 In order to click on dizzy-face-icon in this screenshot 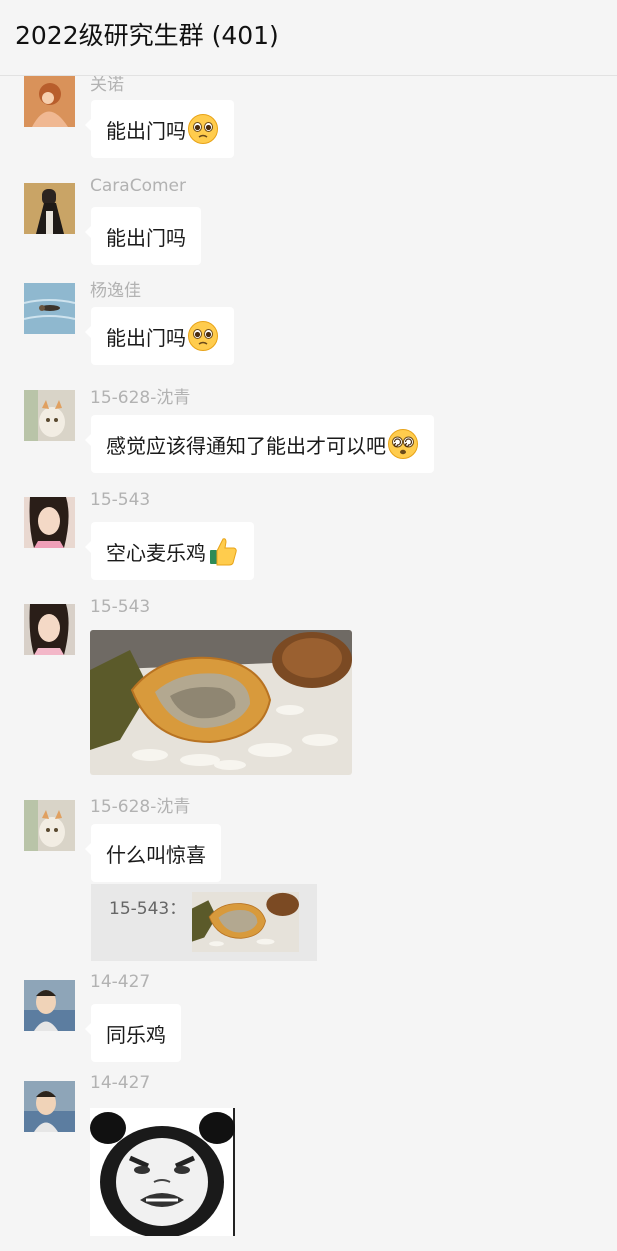, I will do `click(403, 444)`.